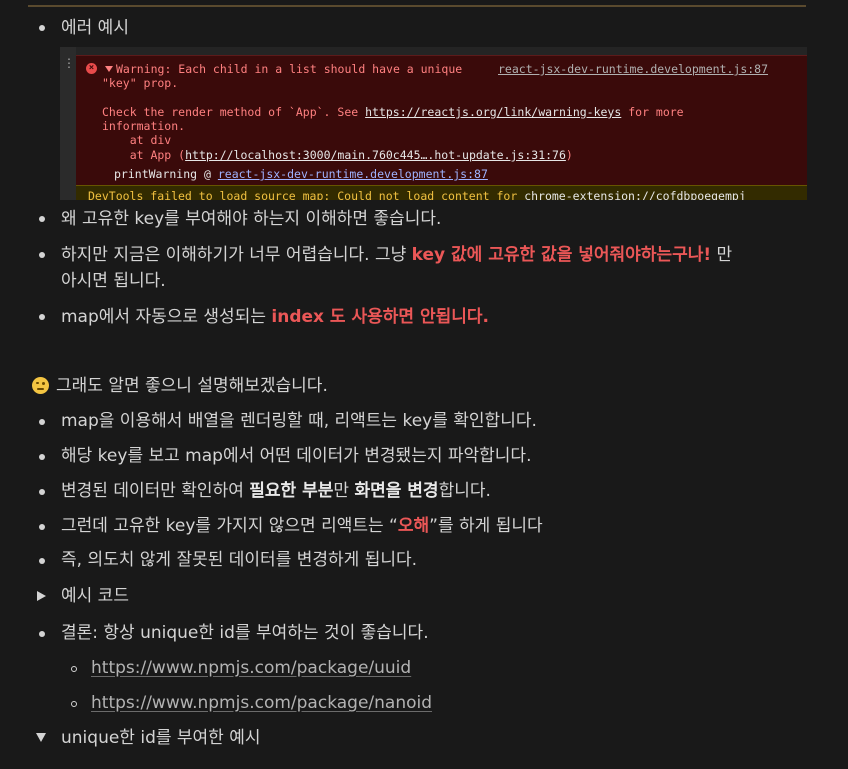 The width and height of the screenshot is (848, 769). What do you see at coordinates (417, 6) in the screenshot?
I see `divider` at bounding box center [417, 6].